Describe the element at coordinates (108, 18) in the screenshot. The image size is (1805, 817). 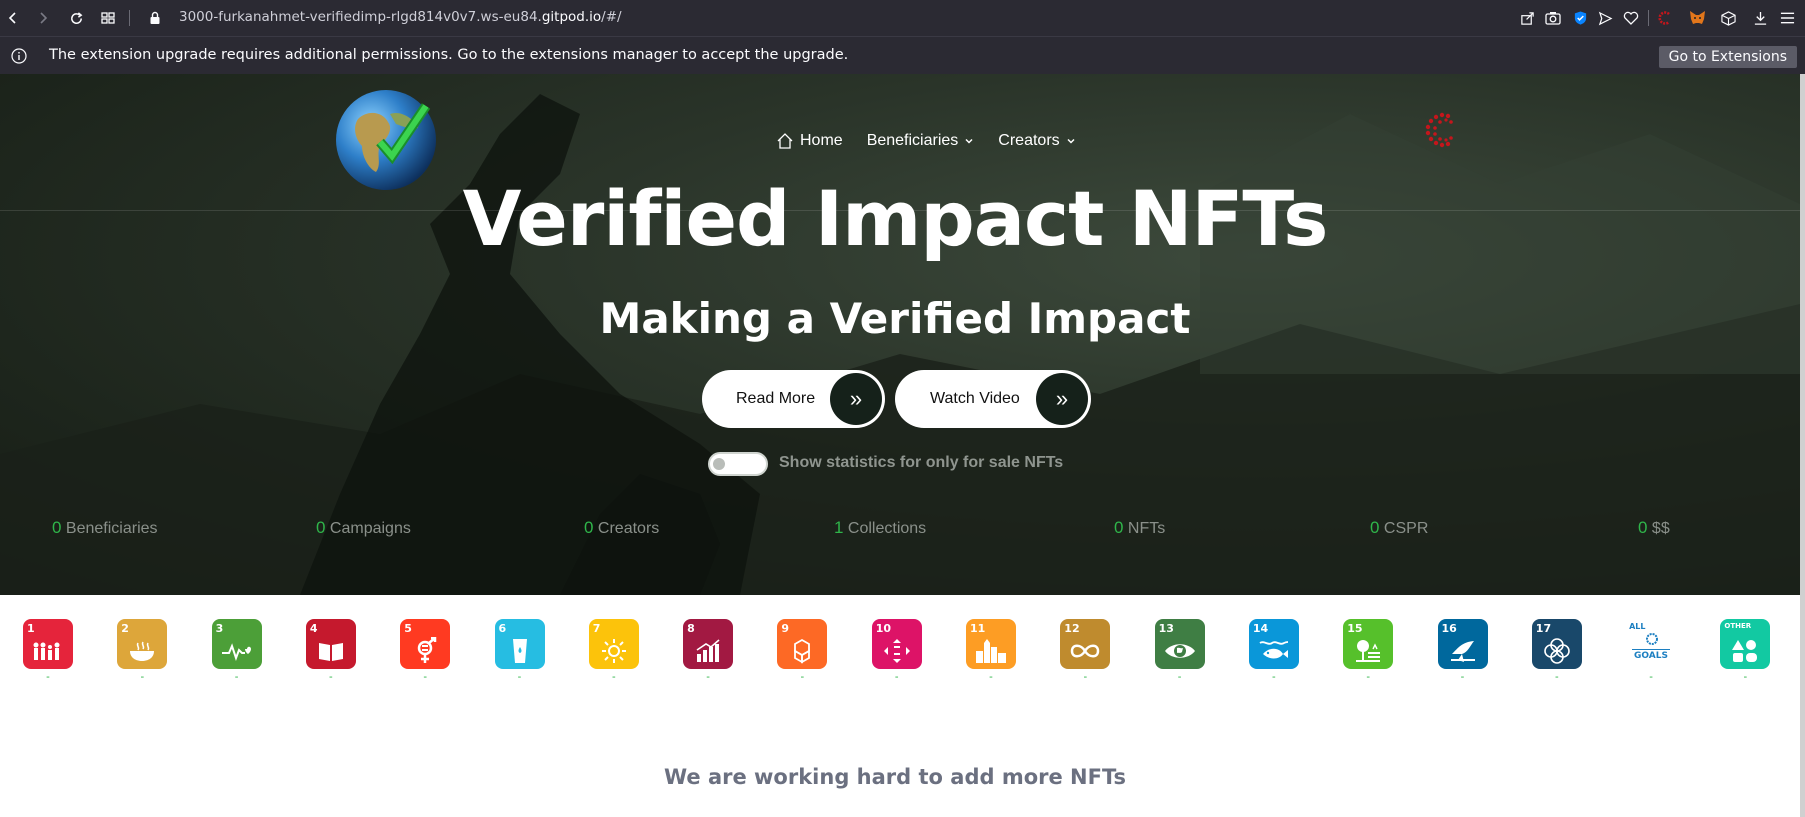
I see `extensions-grid-icon` at that location.